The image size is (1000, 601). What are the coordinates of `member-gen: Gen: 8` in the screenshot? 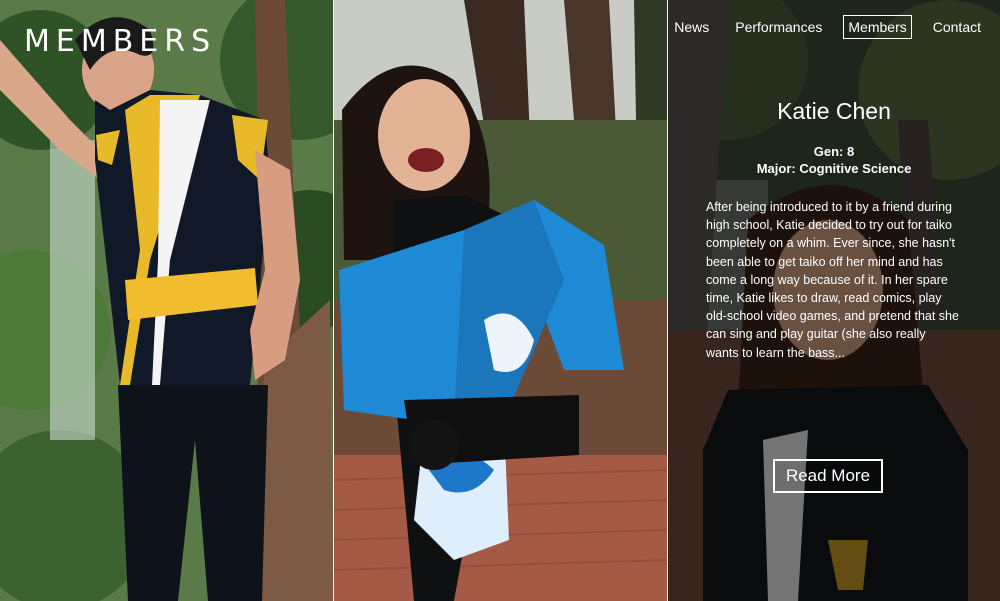 It's located at (834, 151).